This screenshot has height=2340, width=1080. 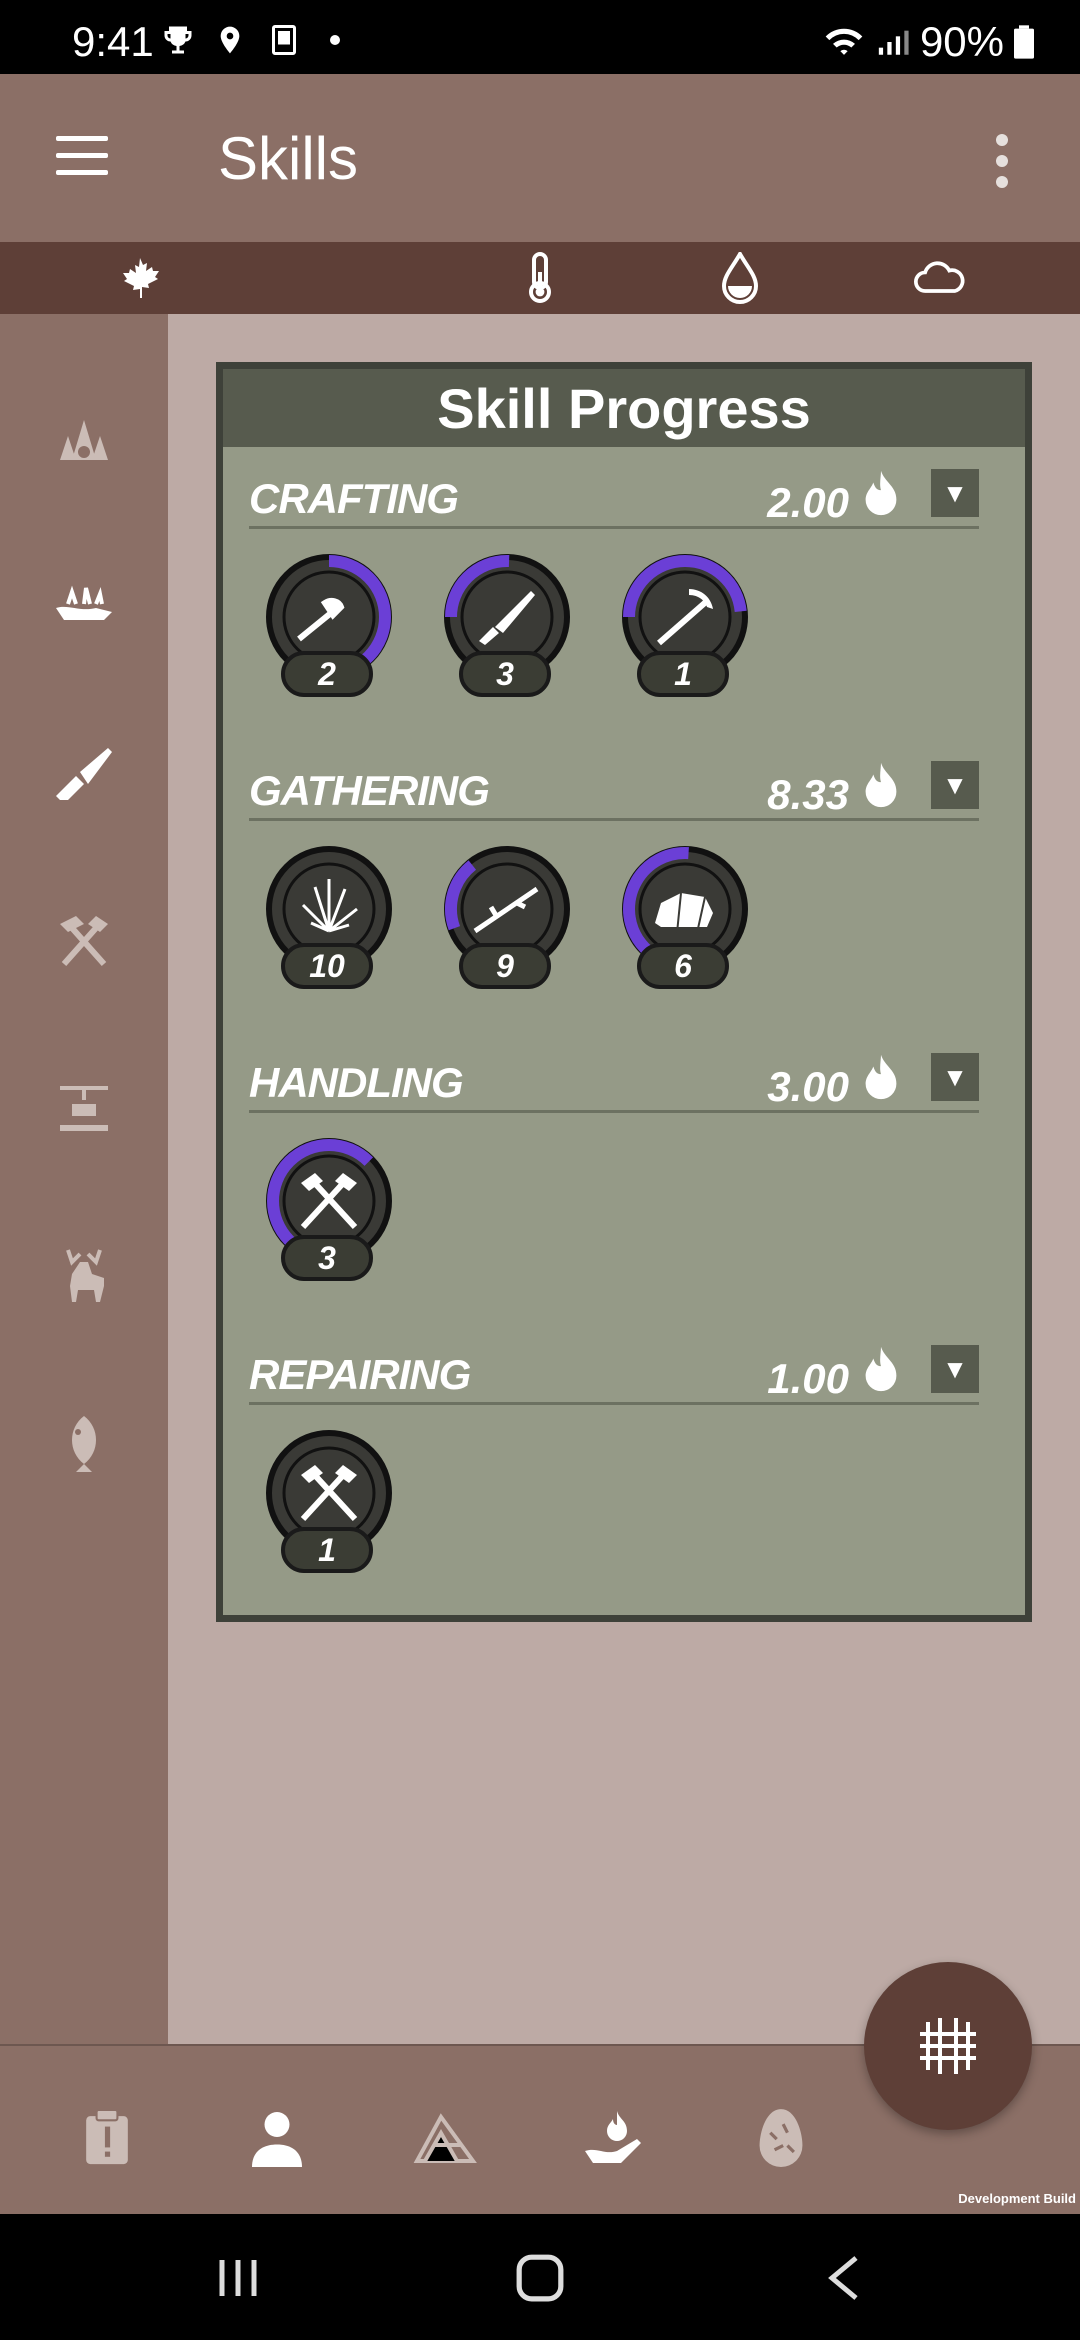 I want to click on status-bar: 9:41 90%, so click(x=540, y=37).